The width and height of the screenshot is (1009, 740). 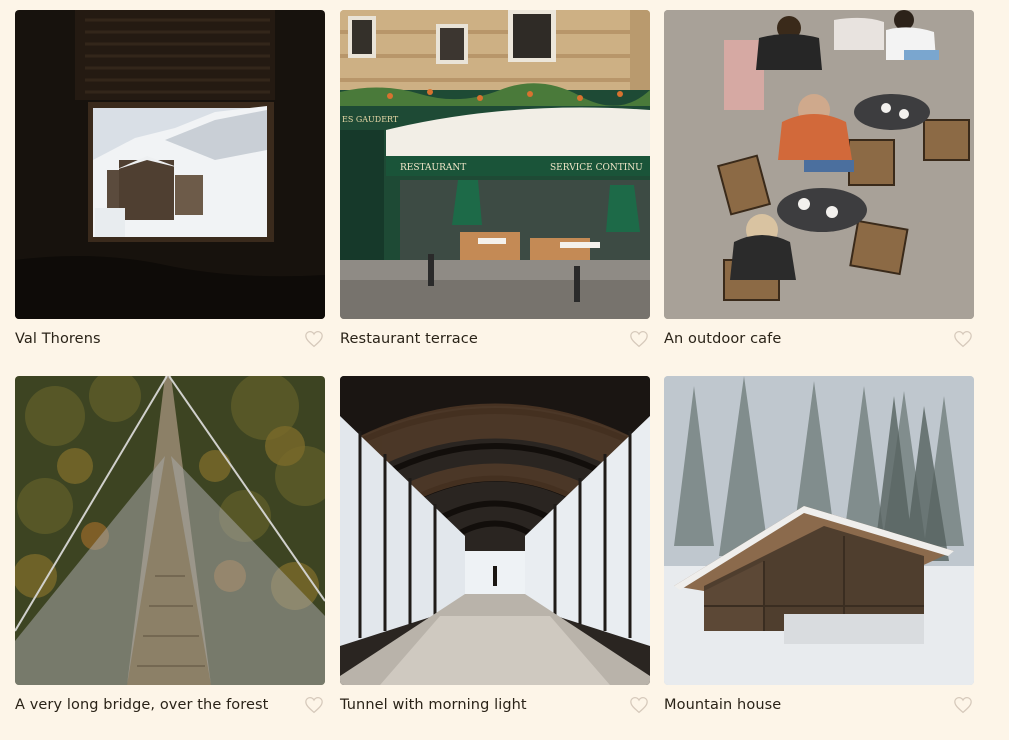 I want to click on photo-card: Val Thorens, so click(x=170, y=179).